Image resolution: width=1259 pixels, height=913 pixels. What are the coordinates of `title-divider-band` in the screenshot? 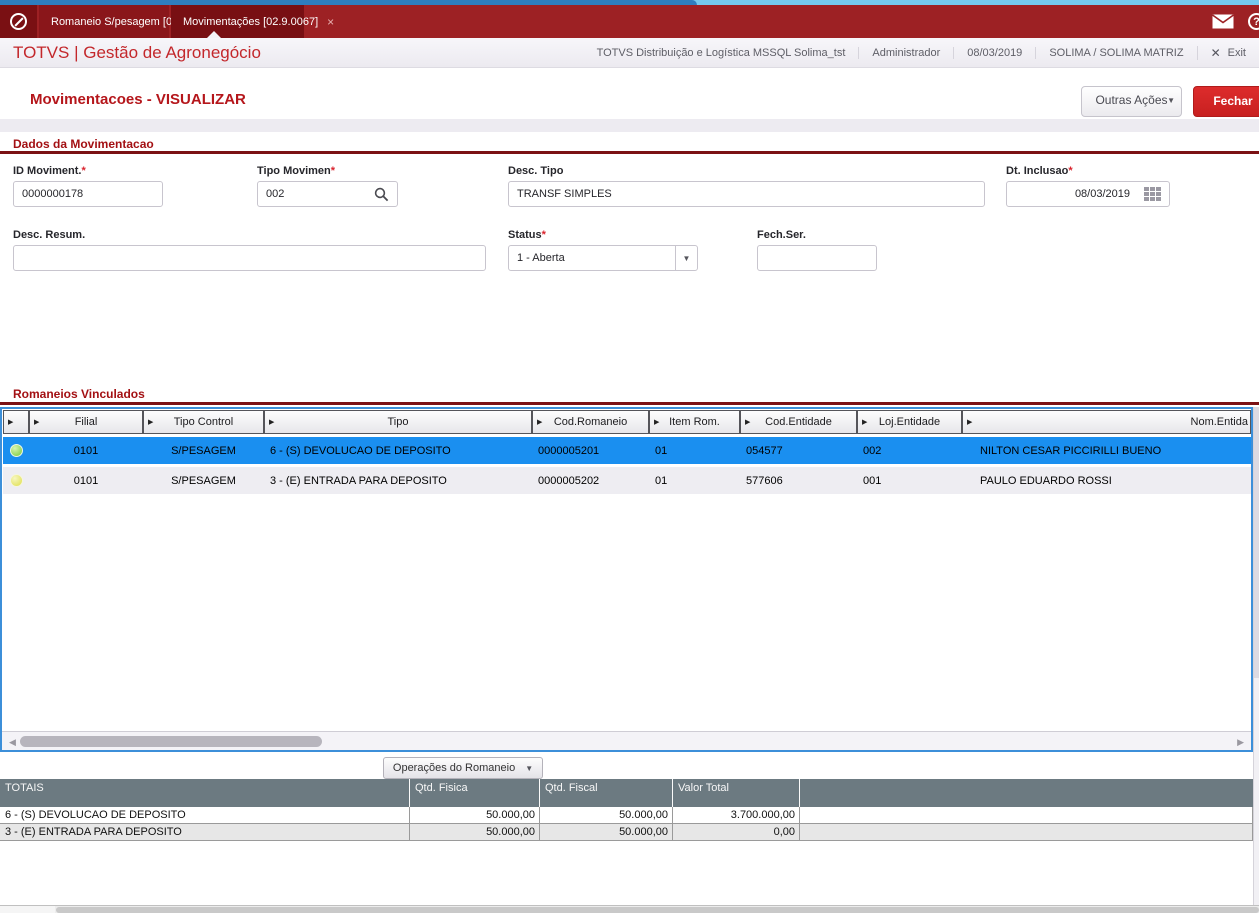 It's located at (629, 125).